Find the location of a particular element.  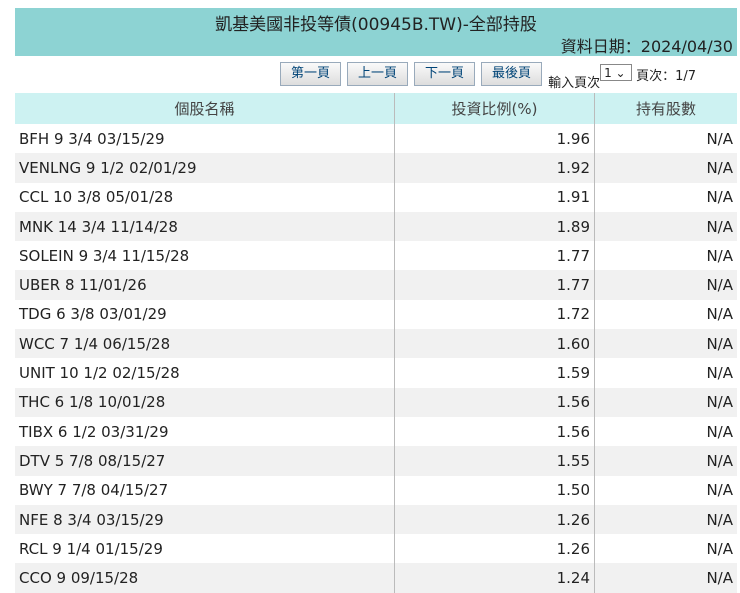

table-row: BWY 7 7/8 04/15/27 1.50 N/A is located at coordinates (376, 490).